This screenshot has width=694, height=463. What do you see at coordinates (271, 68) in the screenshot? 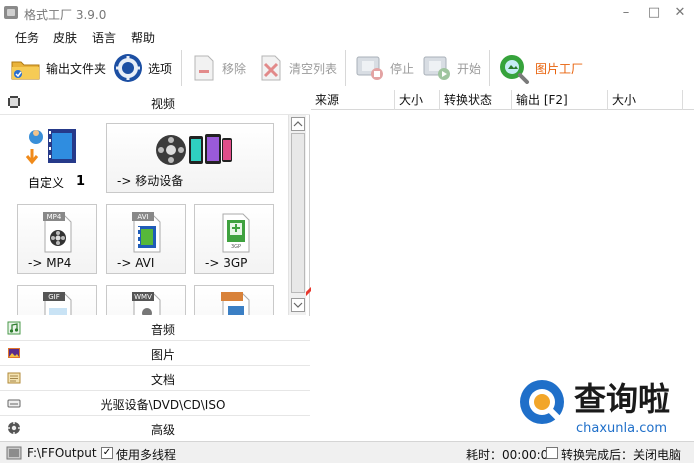
I see `clear-list-icon` at bounding box center [271, 68].